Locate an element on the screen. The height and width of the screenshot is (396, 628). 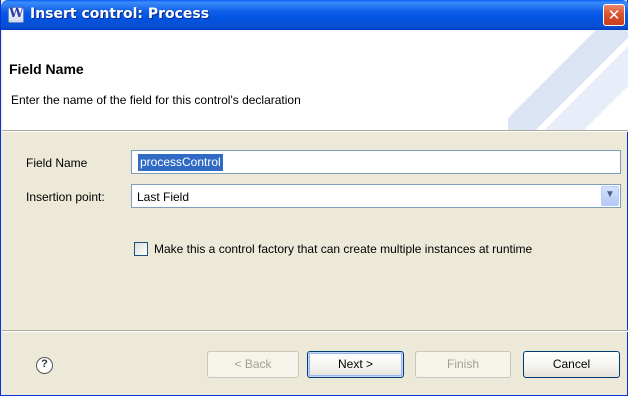
help-glyph: ? is located at coordinates (44, 364).